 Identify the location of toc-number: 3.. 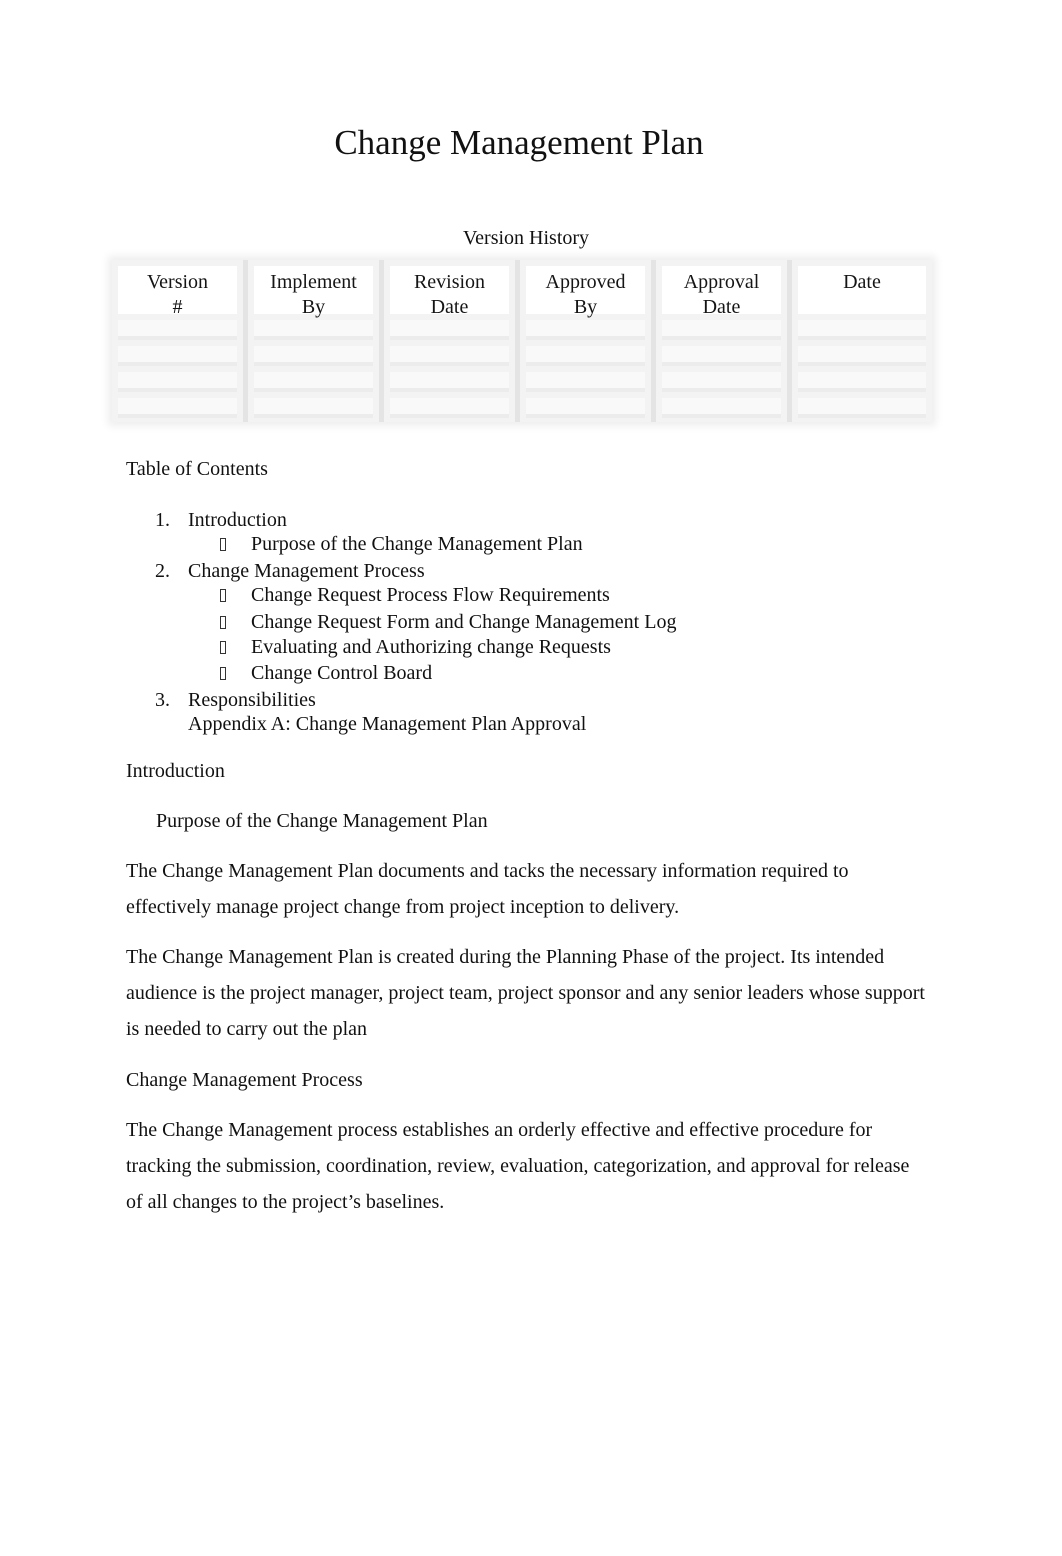
(162, 700).